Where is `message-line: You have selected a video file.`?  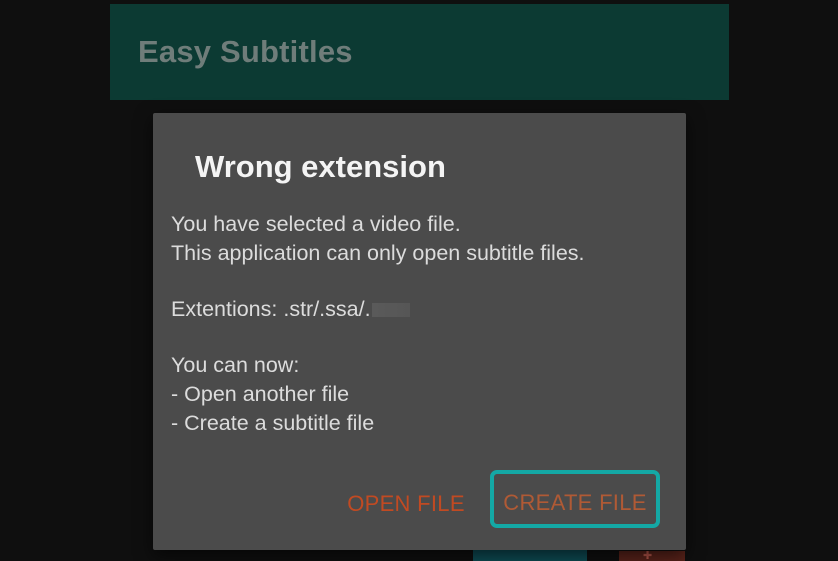 message-line: You have selected a video file. is located at coordinates (316, 224).